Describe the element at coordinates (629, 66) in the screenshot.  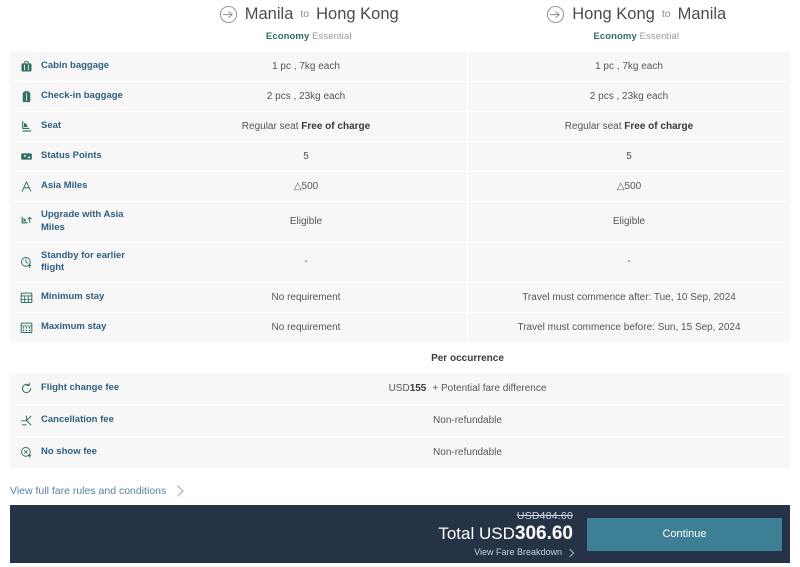
I see `cell-inbound: 1 pc , 7kg each` at that location.